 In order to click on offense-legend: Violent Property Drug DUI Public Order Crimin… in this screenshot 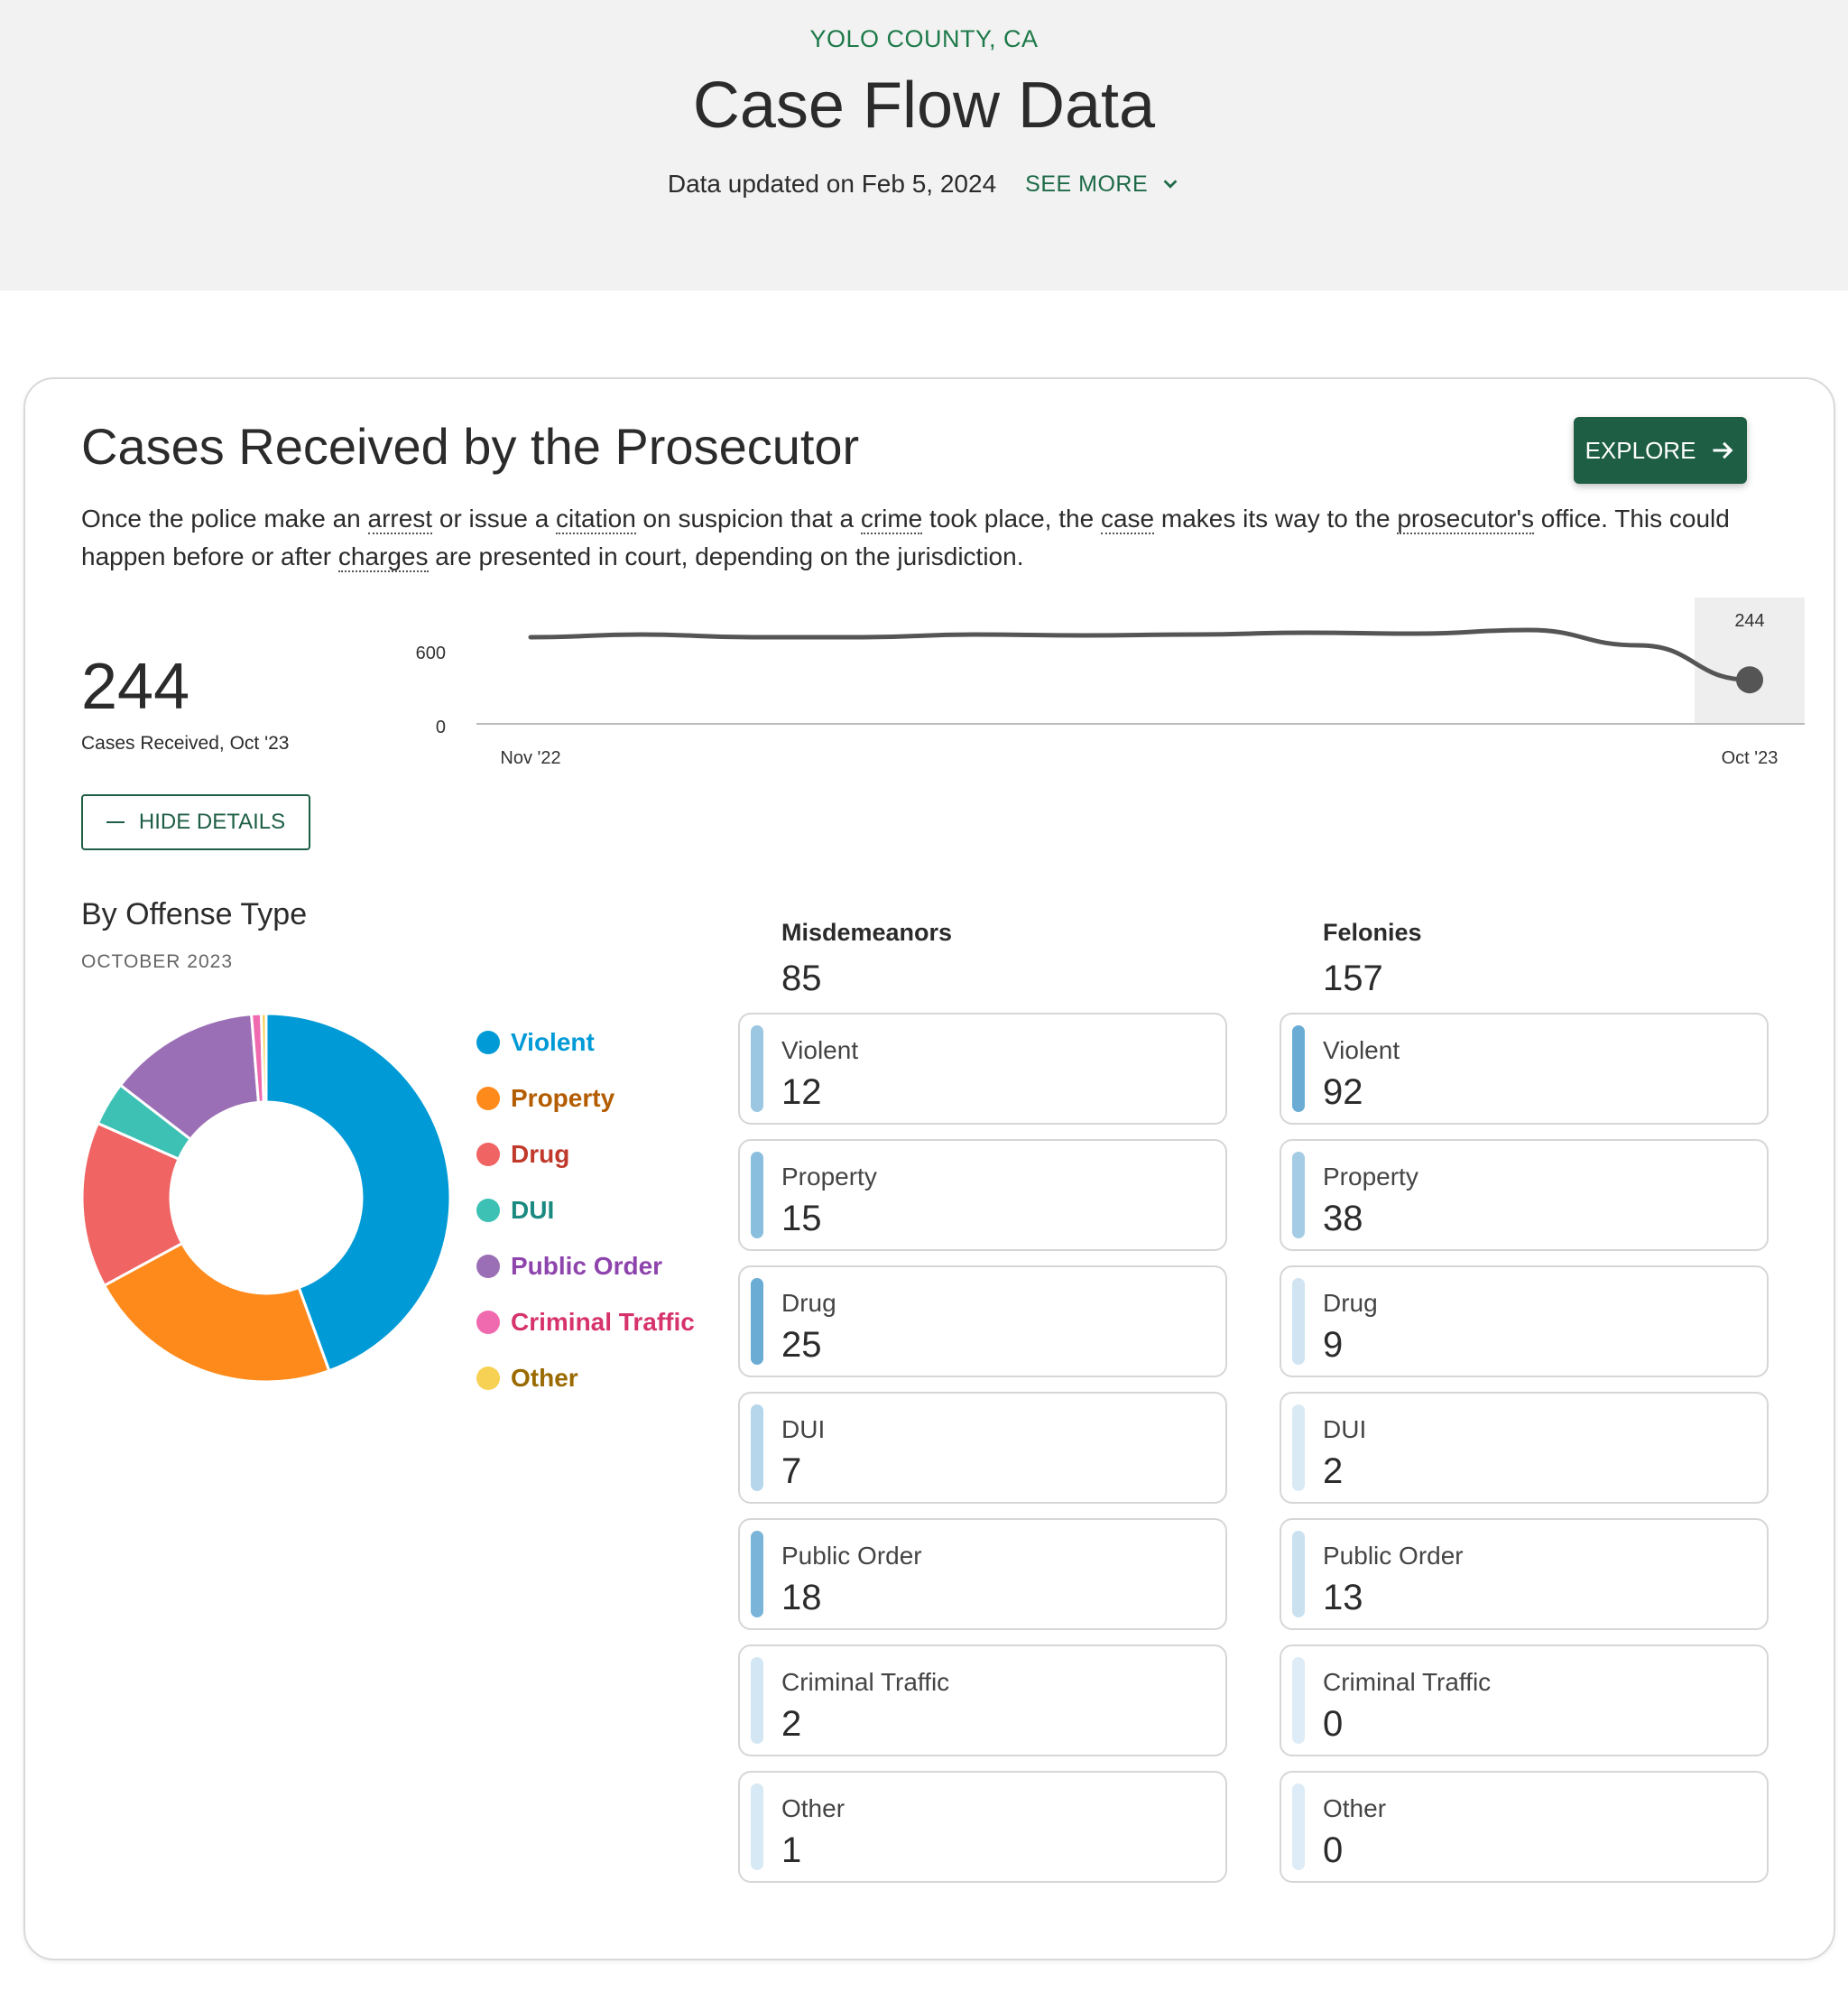, I will do `click(585, 1210)`.